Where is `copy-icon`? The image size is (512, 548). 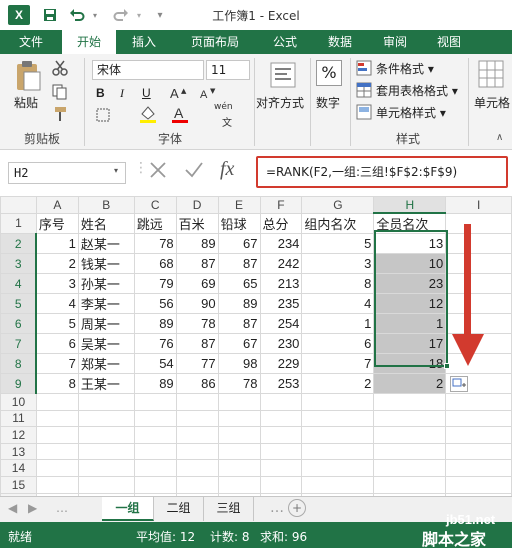 copy-icon is located at coordinates (60, 93).